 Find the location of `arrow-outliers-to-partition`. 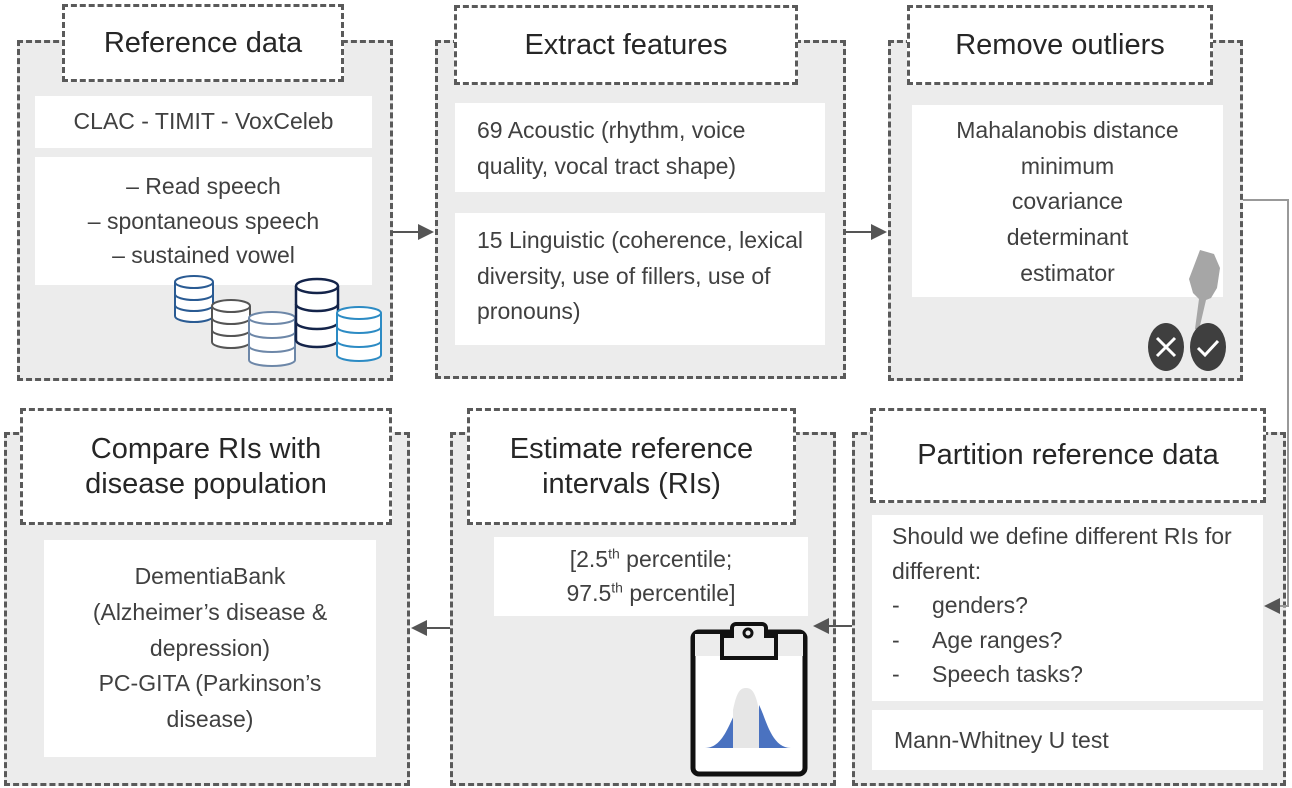

arrow-outliers-to-partition is located at coordinates (1266, 406).